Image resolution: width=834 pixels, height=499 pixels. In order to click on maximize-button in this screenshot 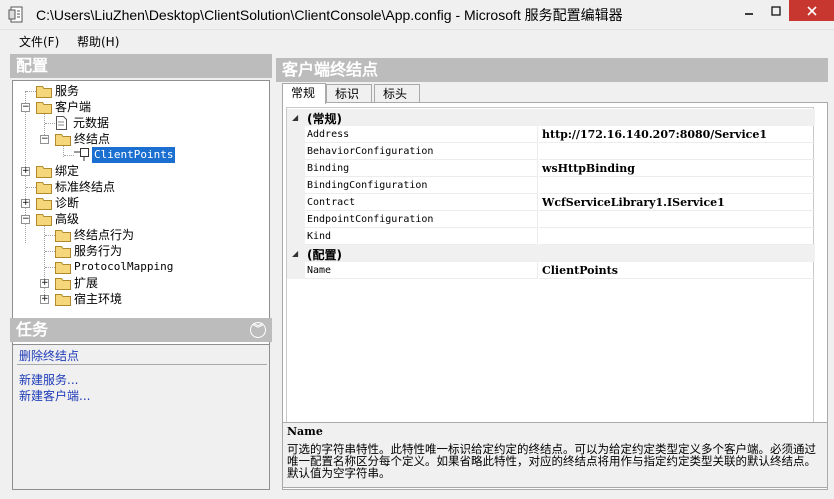, I will do `click(775, 10)`.